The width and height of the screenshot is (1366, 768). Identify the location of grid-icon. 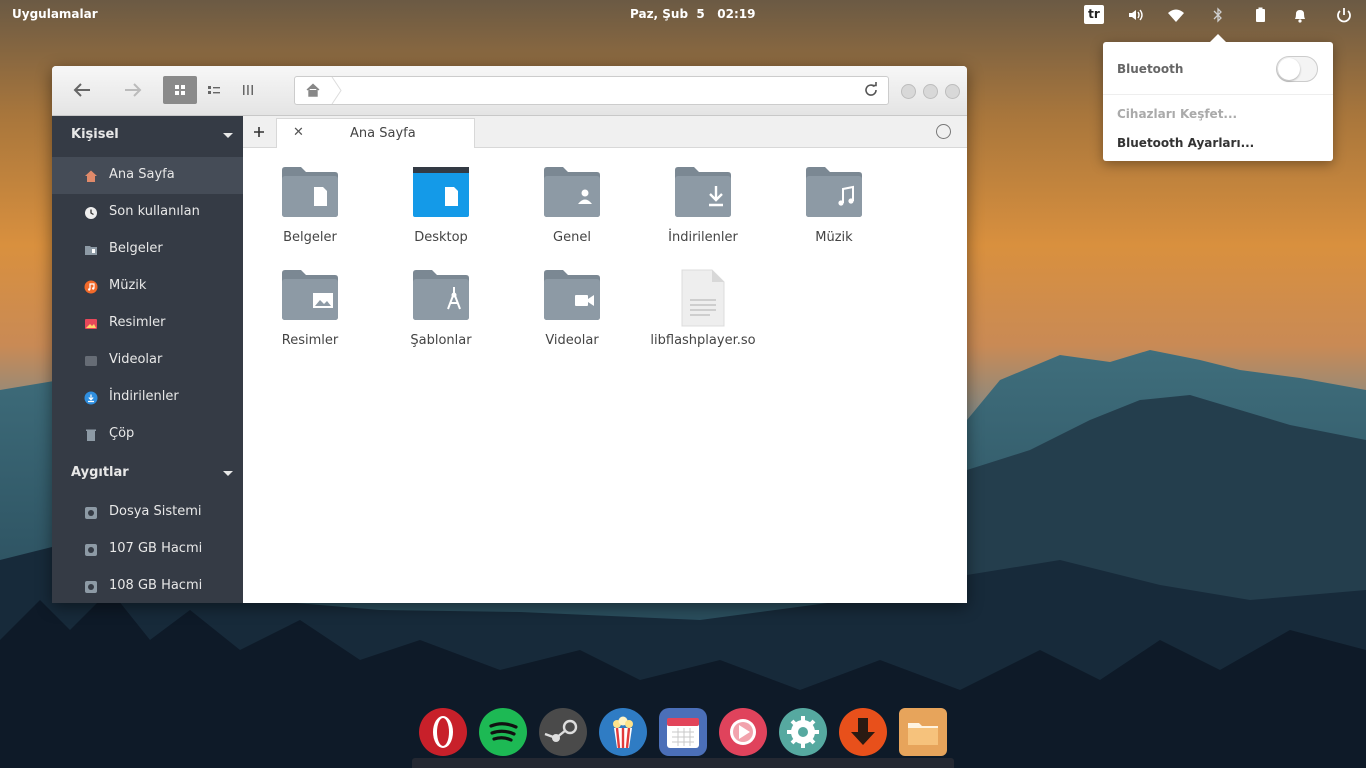
(180, 90).